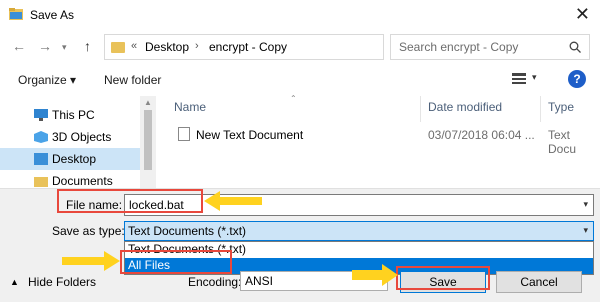  What do you see at coordinates (167, 47) in the screenshot?
I see `breadcrumb-desktop: Desktop` at bounding box center [167, 47].